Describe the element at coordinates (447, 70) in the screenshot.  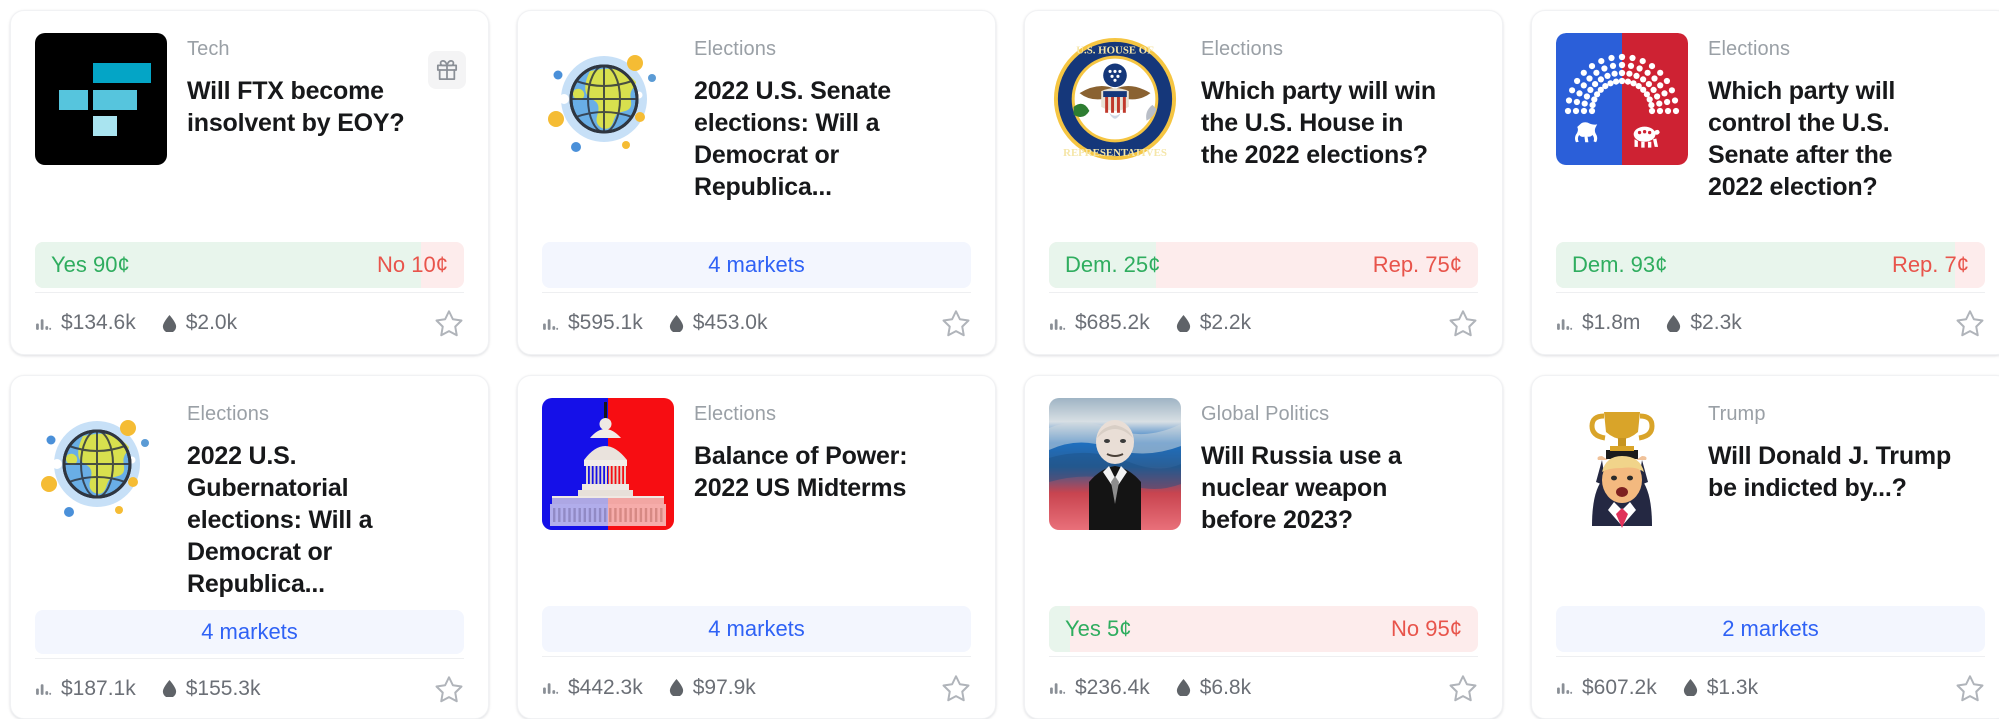
I see `gift-icon` at that location.